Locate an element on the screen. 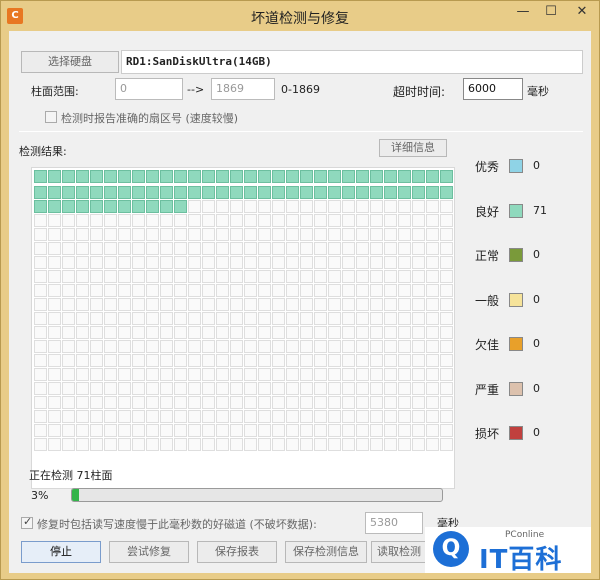 The height and width of the screenshot is (580, 600). try-repair-button: 尝试修复 is located at coordinates (149, 552).